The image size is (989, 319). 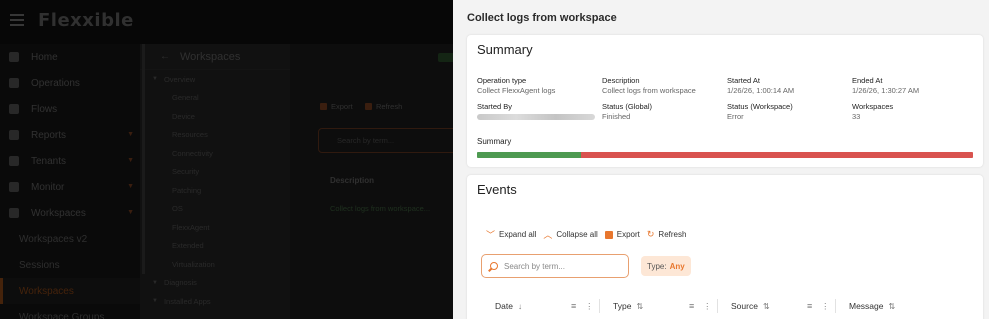 I want to click on column-header-label: Source, so click(x=744, y=306).